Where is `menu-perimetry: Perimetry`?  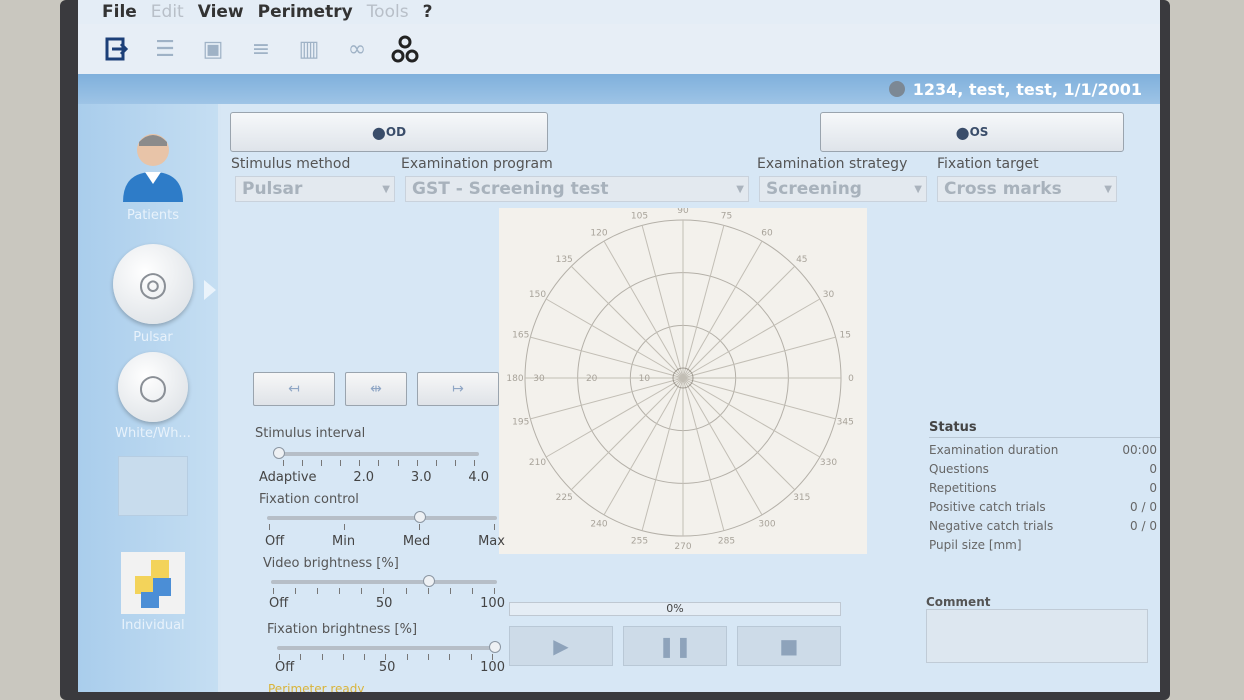 menu-perimetry: Perimetry is located at coordinates (305, 12).